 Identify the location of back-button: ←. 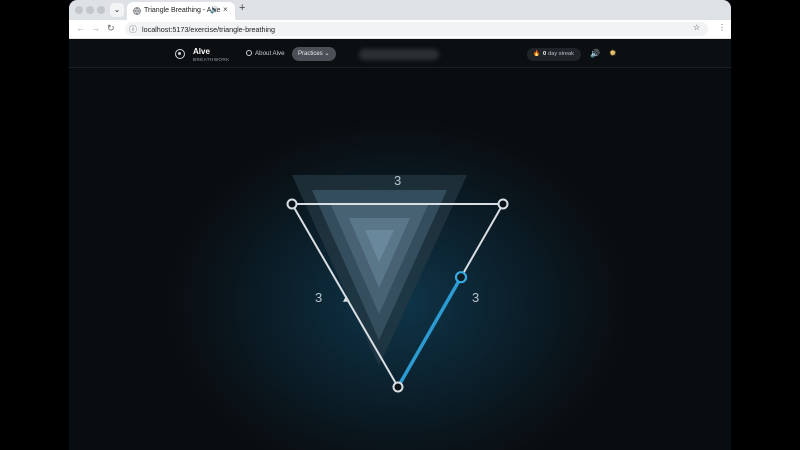
(80, 28).